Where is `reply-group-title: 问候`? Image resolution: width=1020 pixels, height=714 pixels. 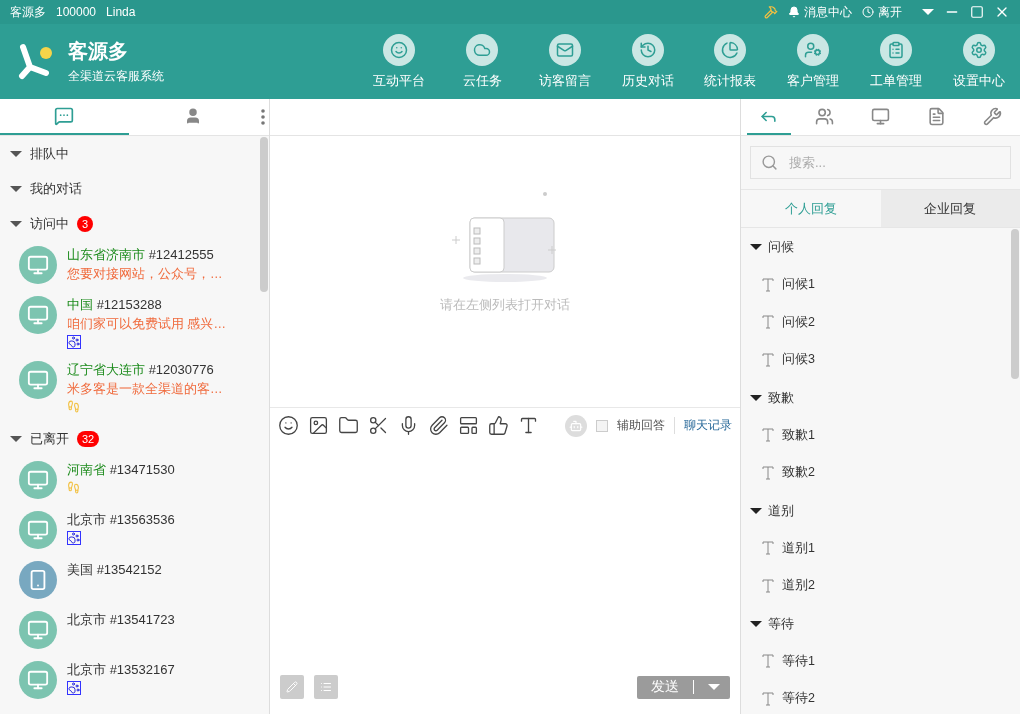 reply-group-title: 问候 is located at coordinates (781, 247).